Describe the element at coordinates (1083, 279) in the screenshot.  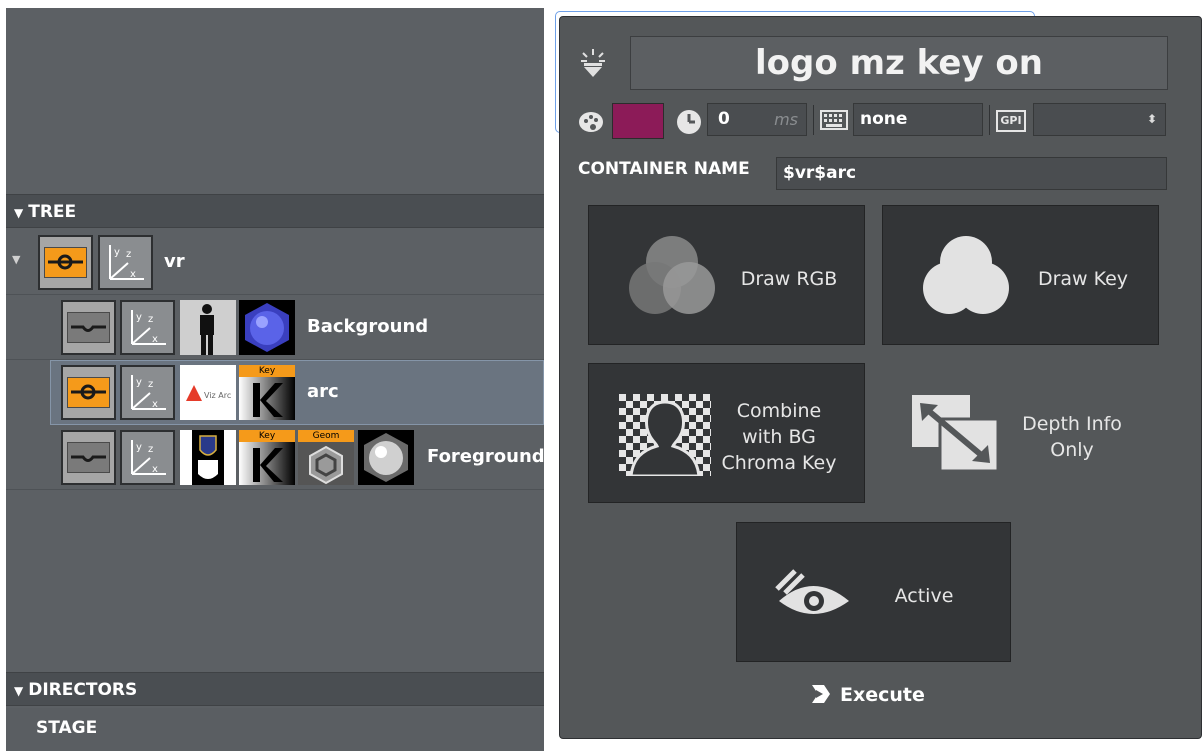
I see `draw-key-label: Draw Key` at that location.